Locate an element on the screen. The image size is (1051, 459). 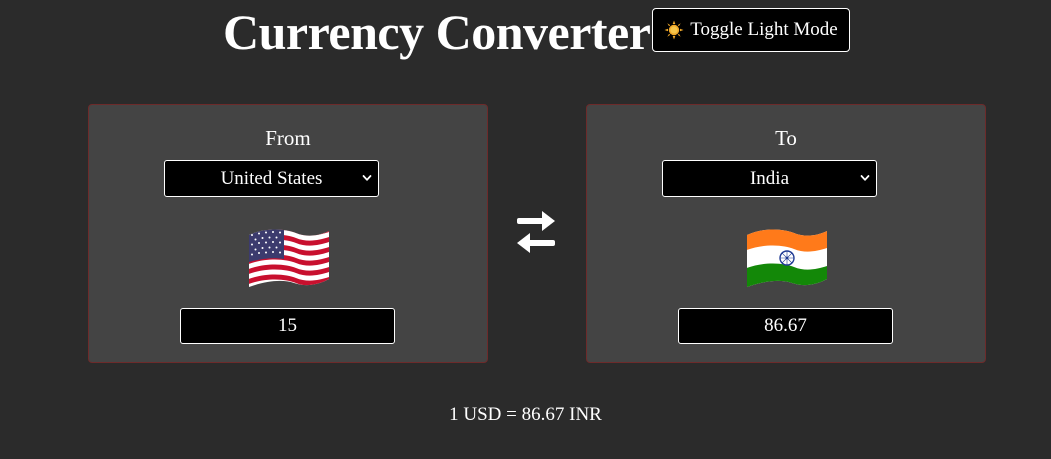
sun-icon is located at coordinates (674, 30).